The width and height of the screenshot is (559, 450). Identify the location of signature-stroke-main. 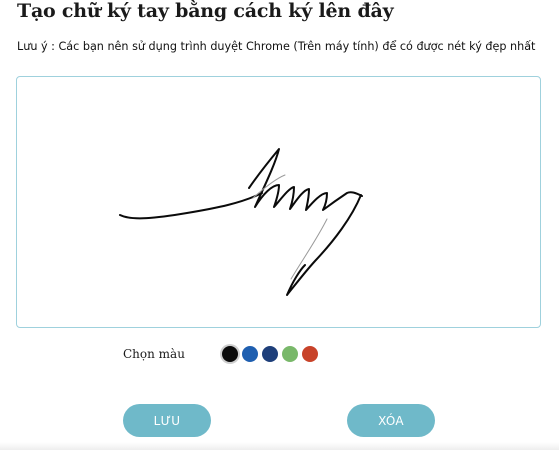
(191, 206).